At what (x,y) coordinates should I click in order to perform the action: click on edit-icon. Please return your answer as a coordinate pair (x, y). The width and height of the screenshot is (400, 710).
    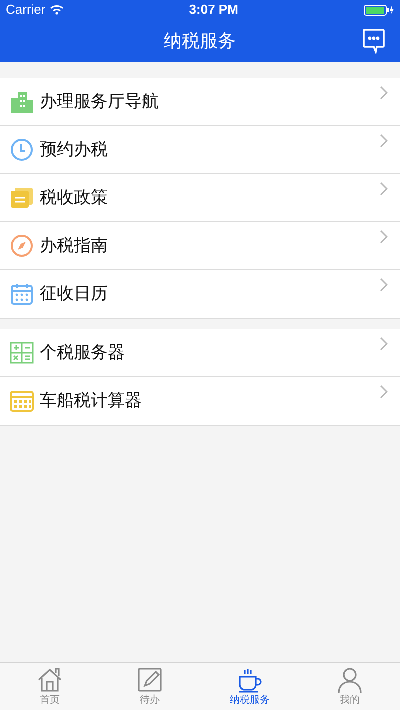
    Looking at the image, I should click on (150, 680).